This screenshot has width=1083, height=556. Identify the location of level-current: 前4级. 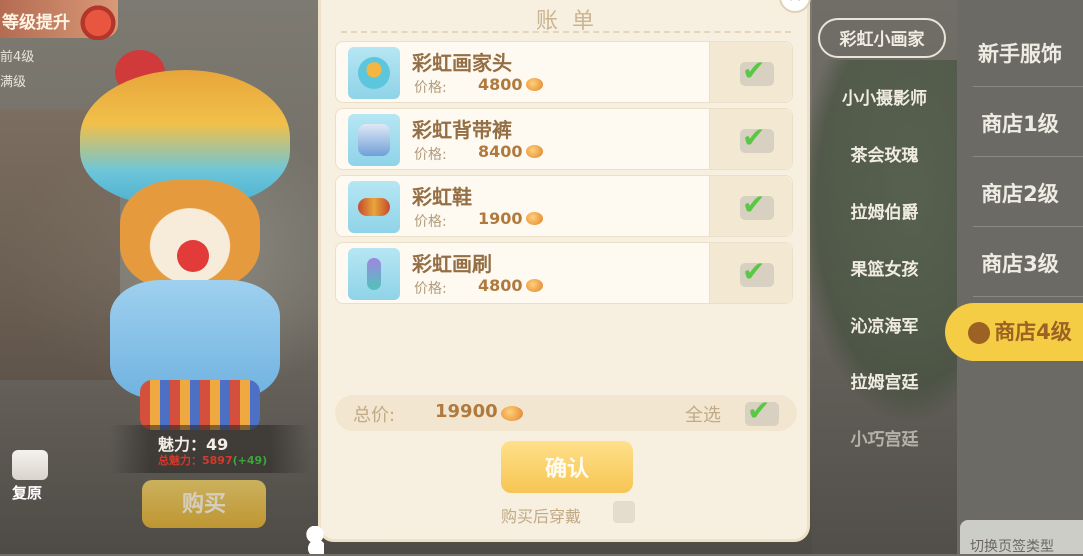
(17, 57).